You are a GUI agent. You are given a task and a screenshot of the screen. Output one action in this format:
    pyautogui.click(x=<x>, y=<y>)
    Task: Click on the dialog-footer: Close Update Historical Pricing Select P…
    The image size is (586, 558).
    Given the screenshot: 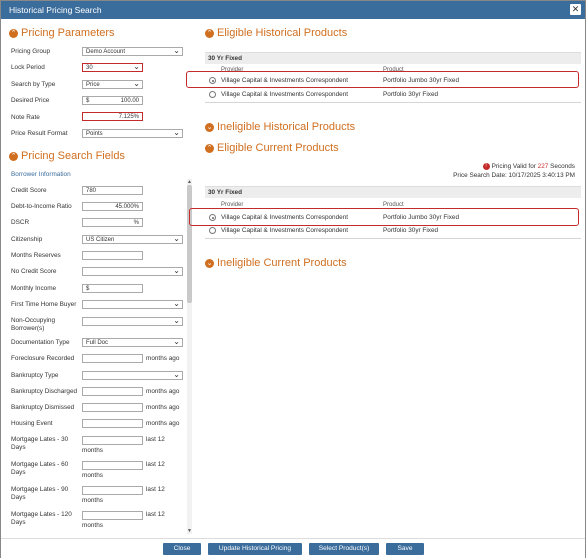 What is the action you would take?
    pyautogui.click(x=293, y=548)
    